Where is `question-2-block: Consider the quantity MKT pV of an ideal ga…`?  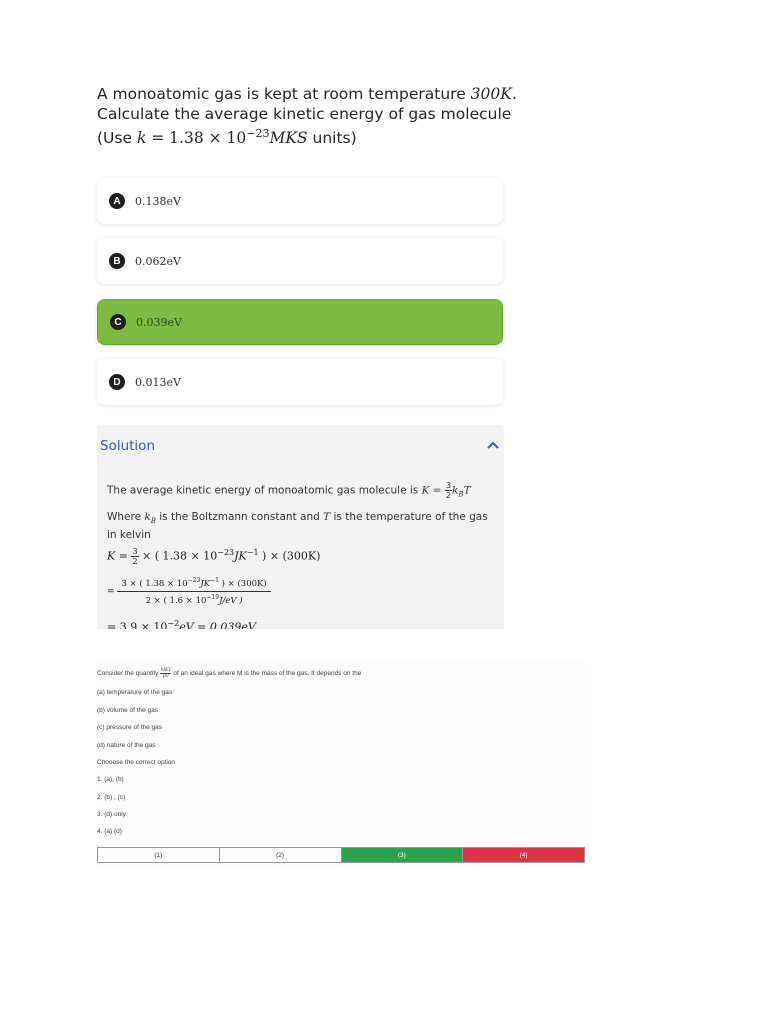 question-2-block: Consider the quantity MKT pV of an ideal ga… is located at coordinates (341, 763).